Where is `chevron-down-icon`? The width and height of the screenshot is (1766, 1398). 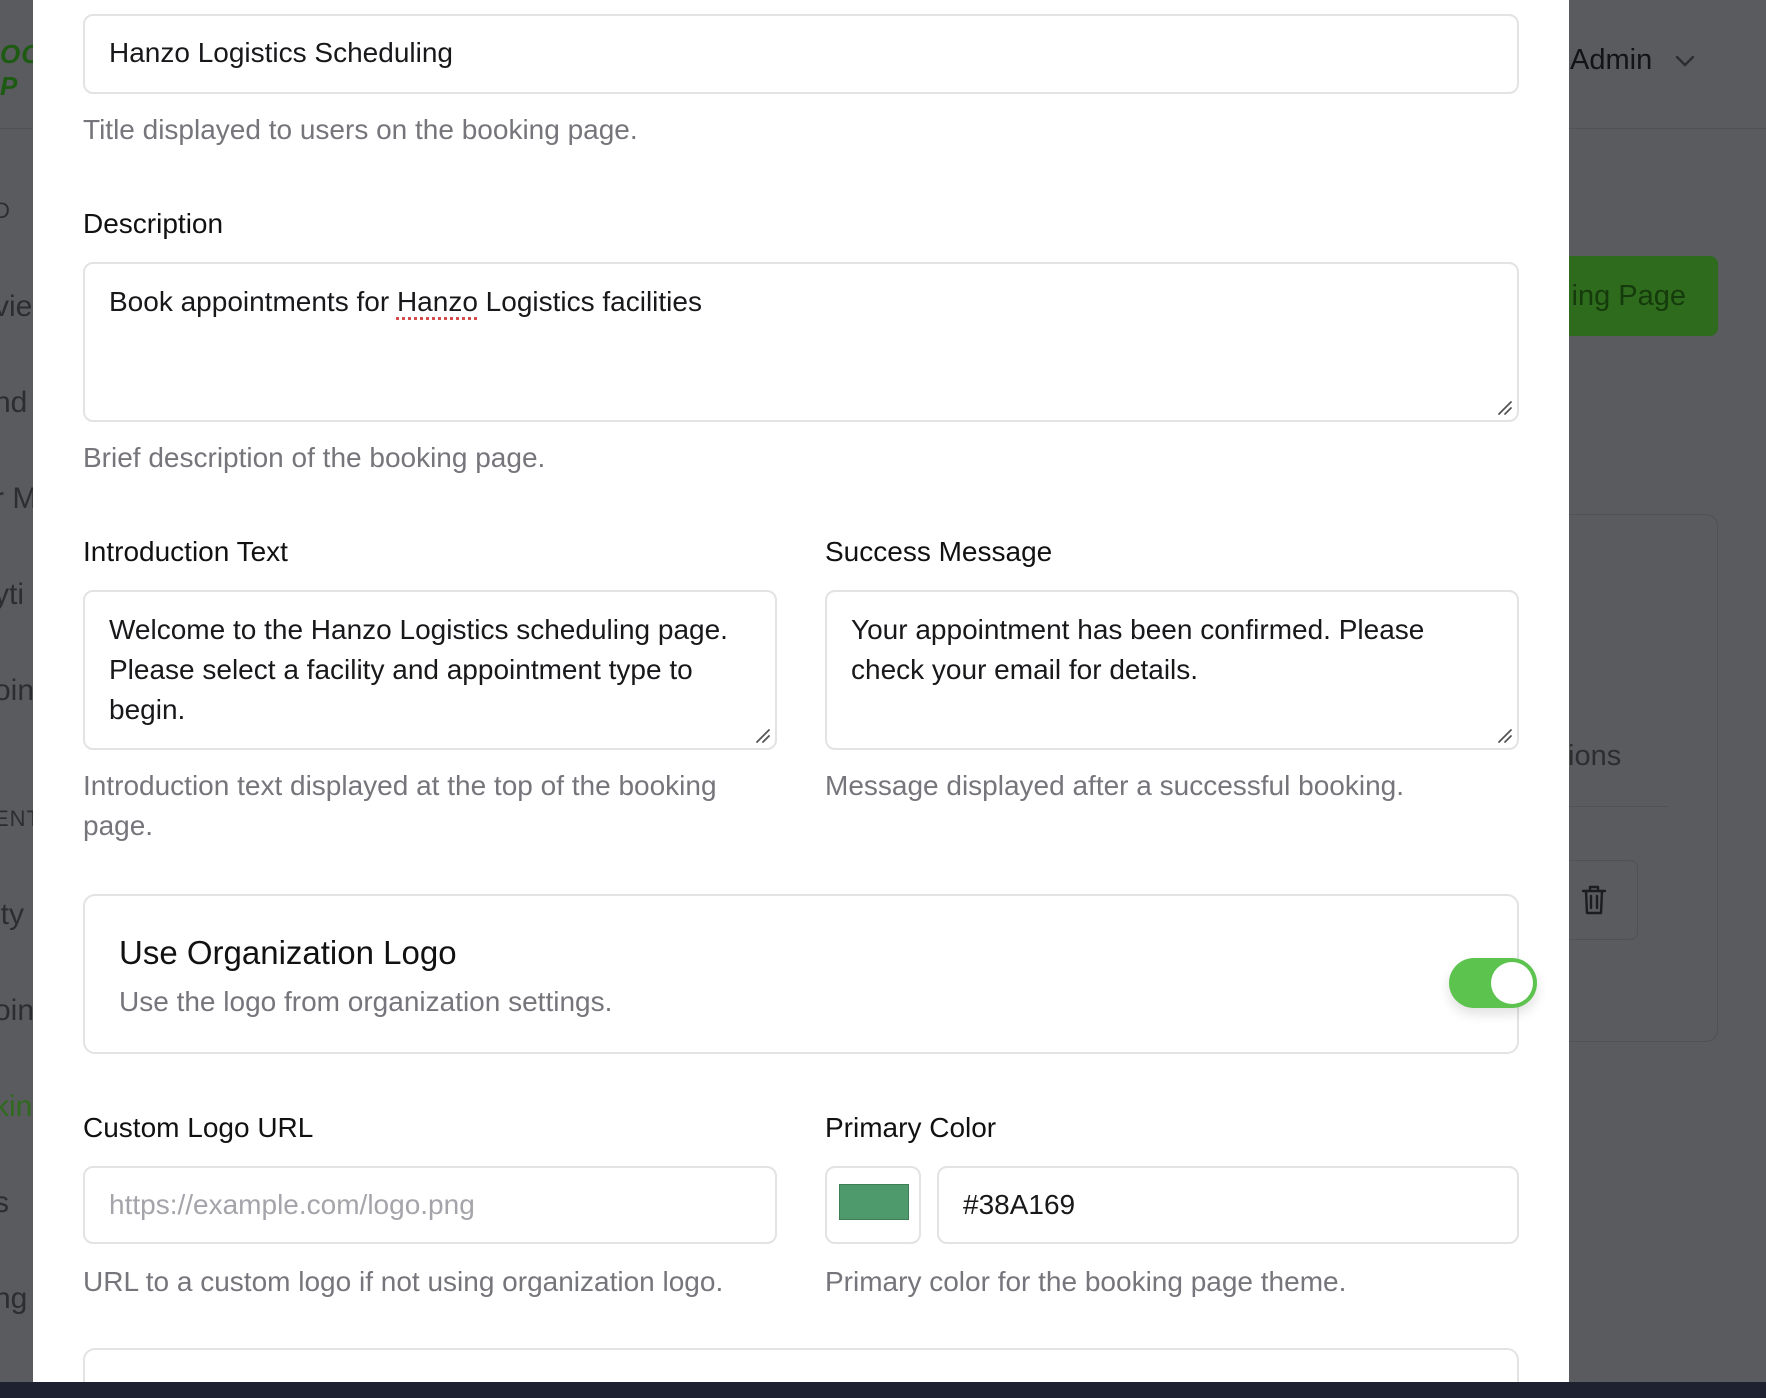 chevron-down-icon is located at coordinates (1685, 61).